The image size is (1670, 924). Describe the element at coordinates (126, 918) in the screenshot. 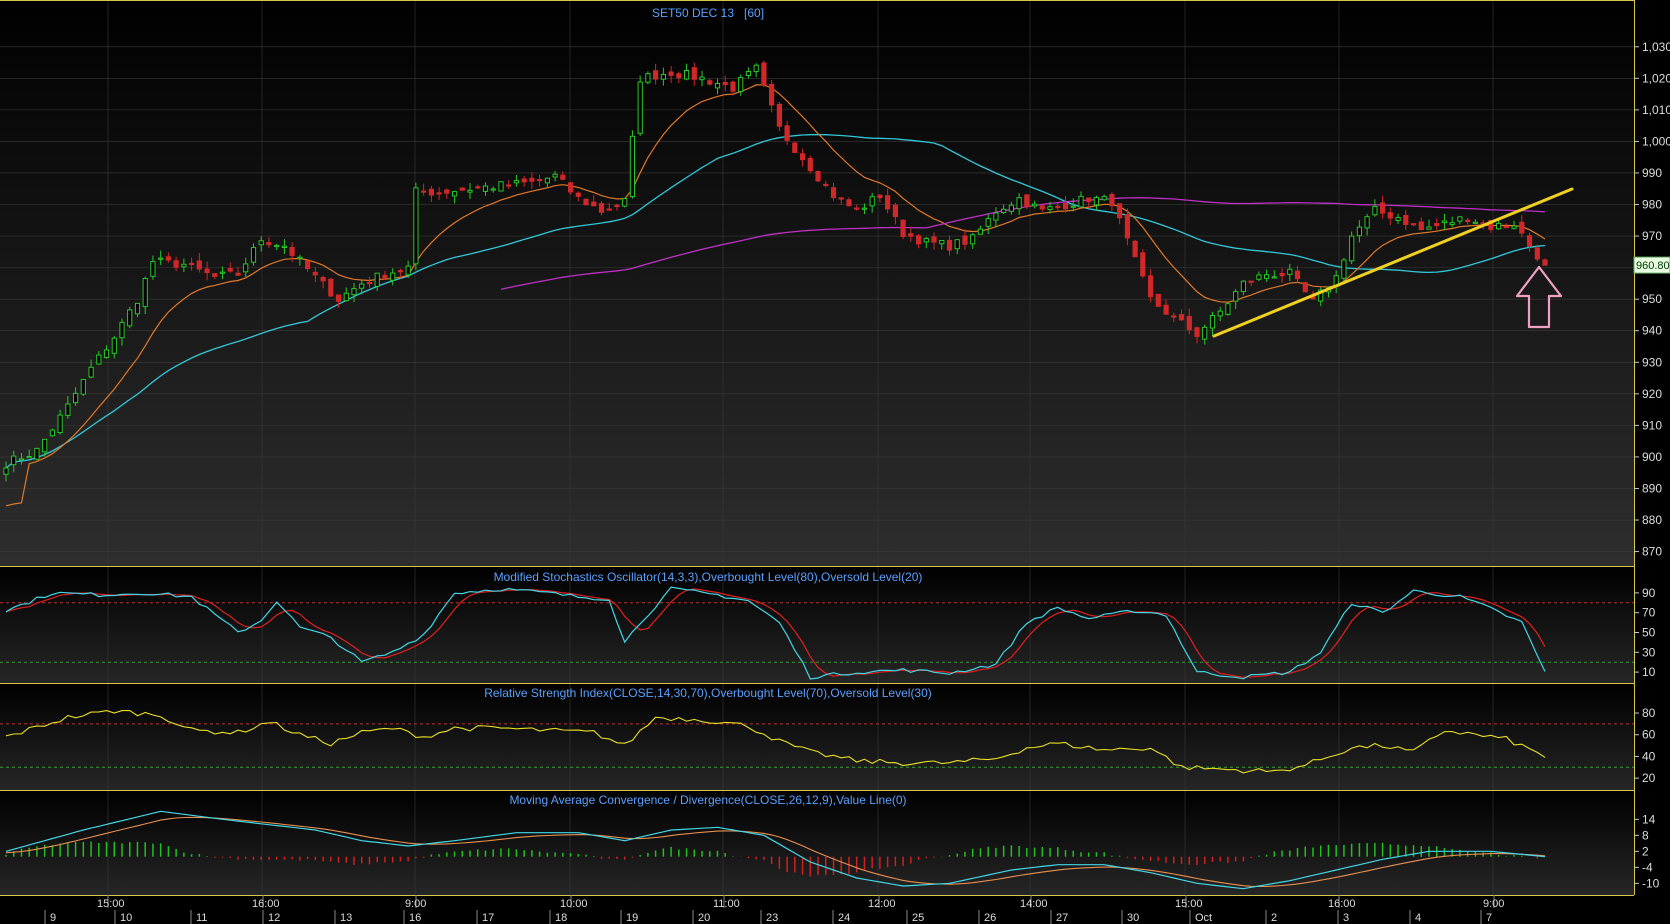

I see `date-label: 10` at that location.